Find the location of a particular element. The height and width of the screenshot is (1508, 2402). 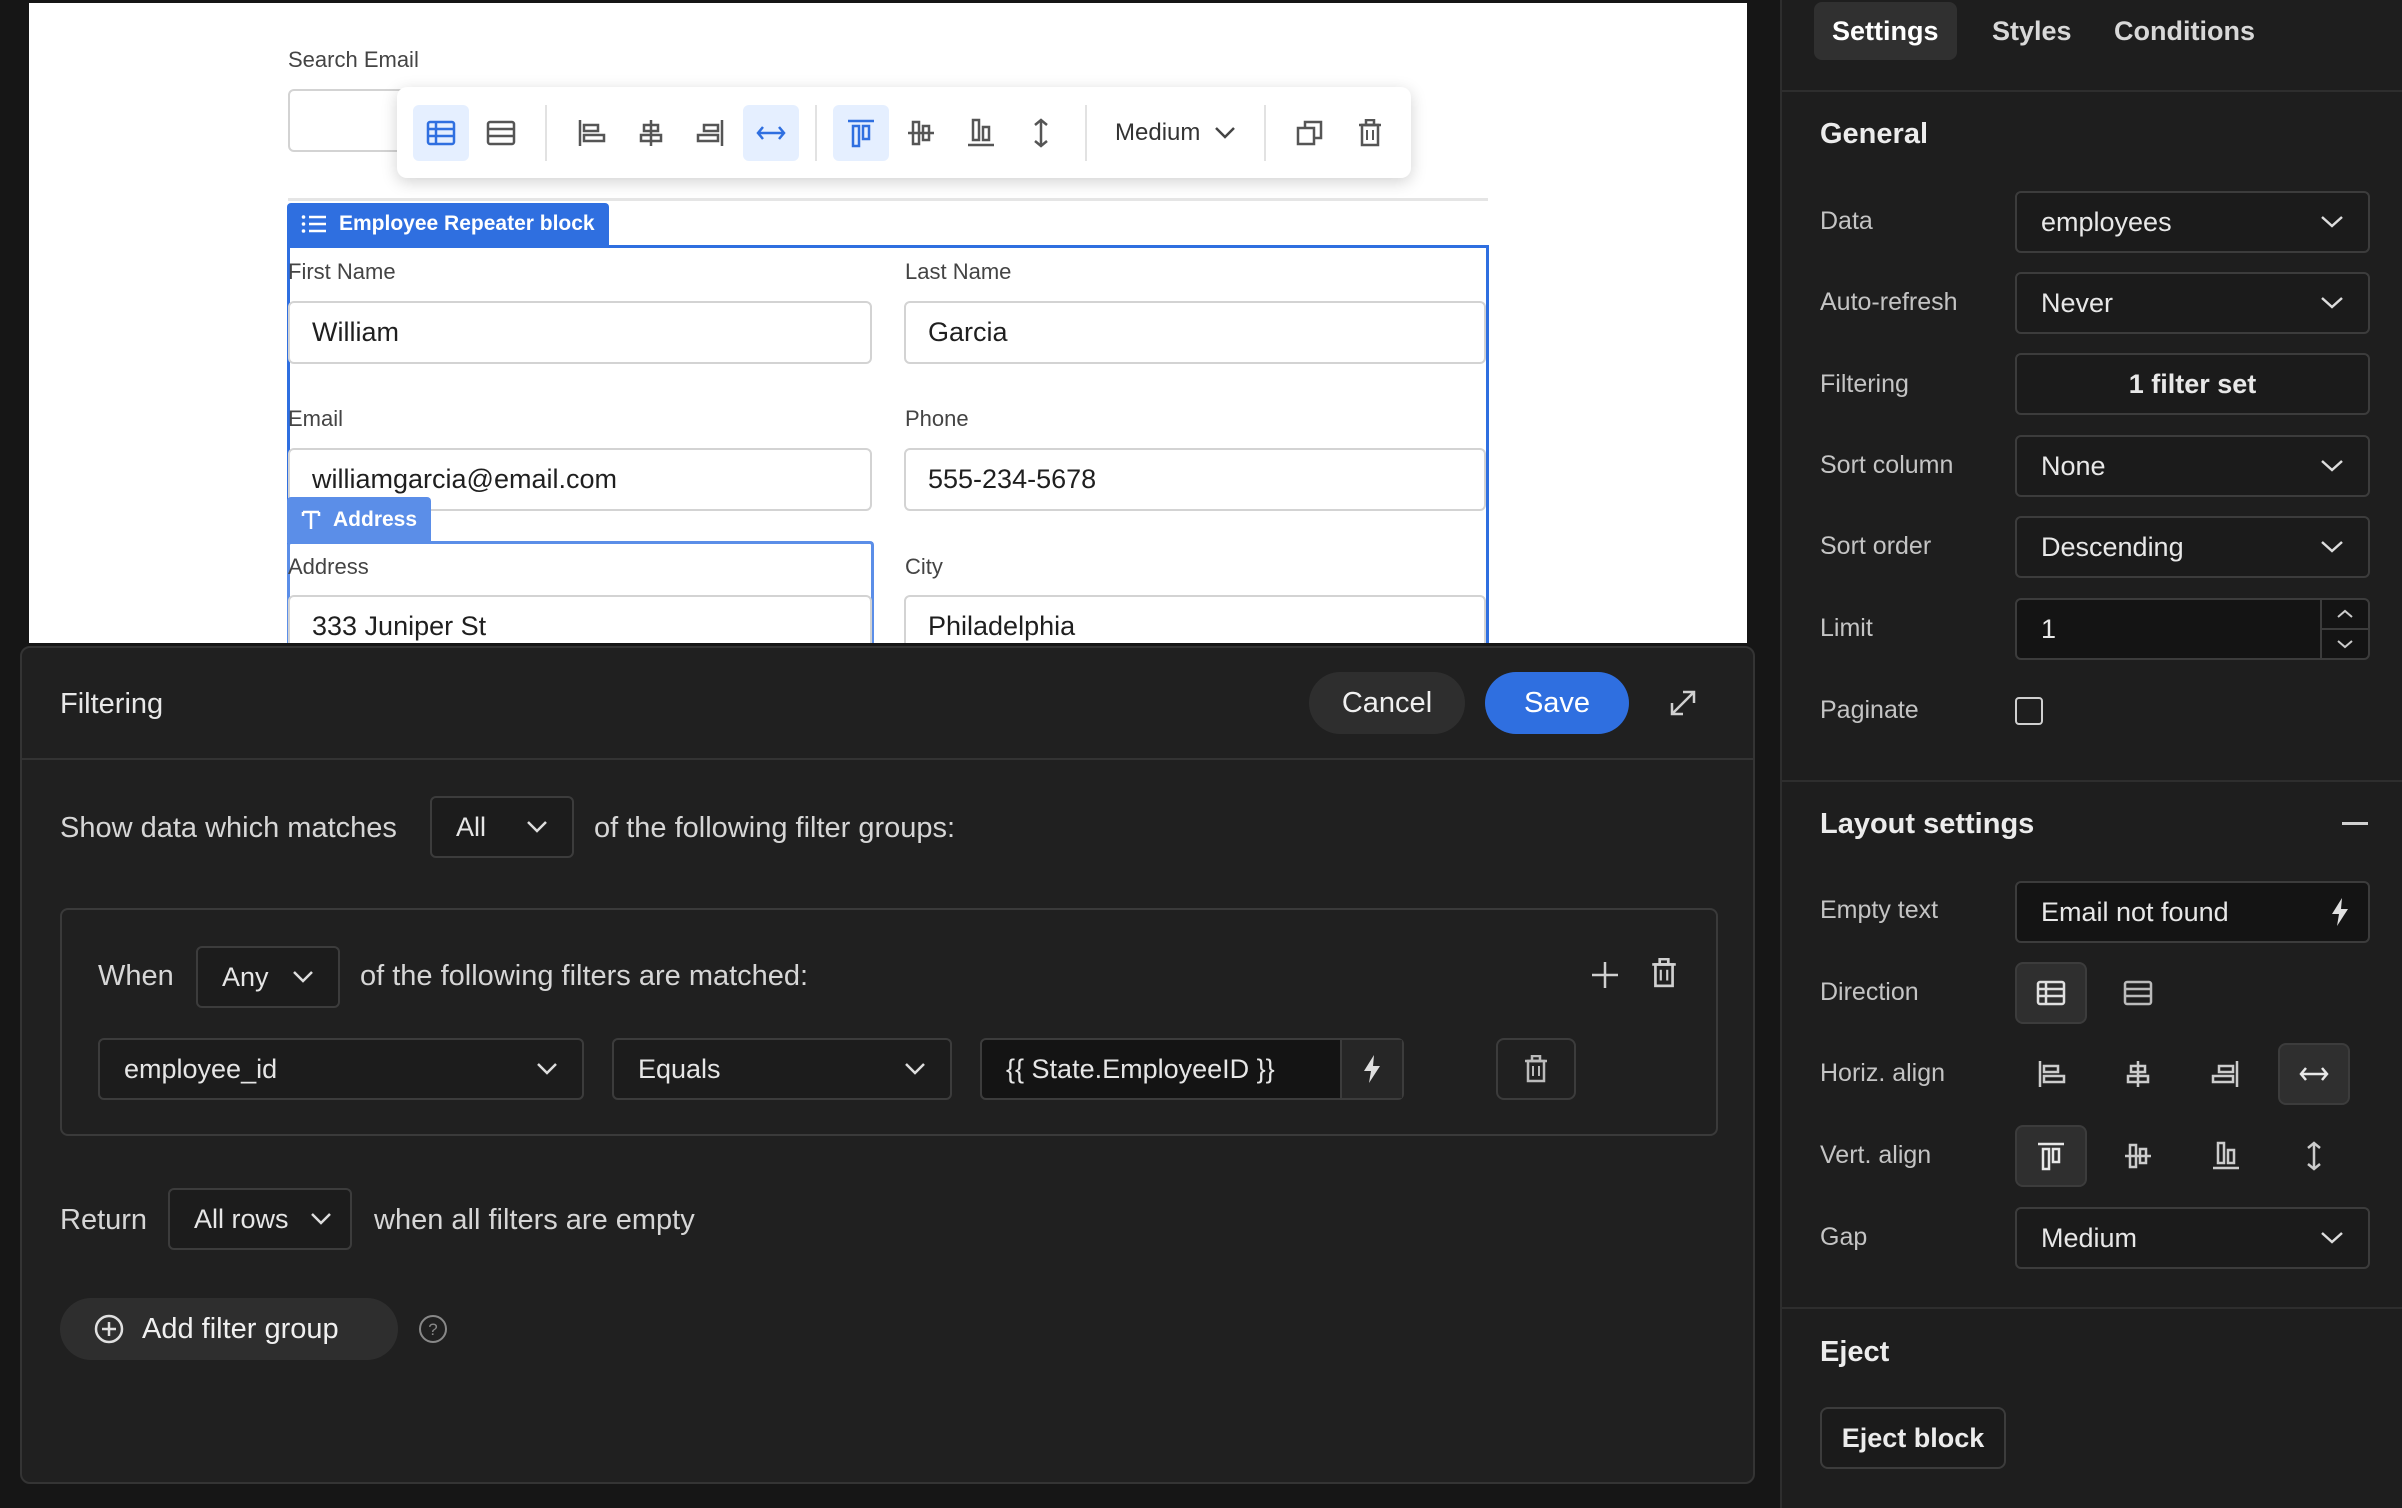

valign-bottom-button is located at coordinates (981, 133).